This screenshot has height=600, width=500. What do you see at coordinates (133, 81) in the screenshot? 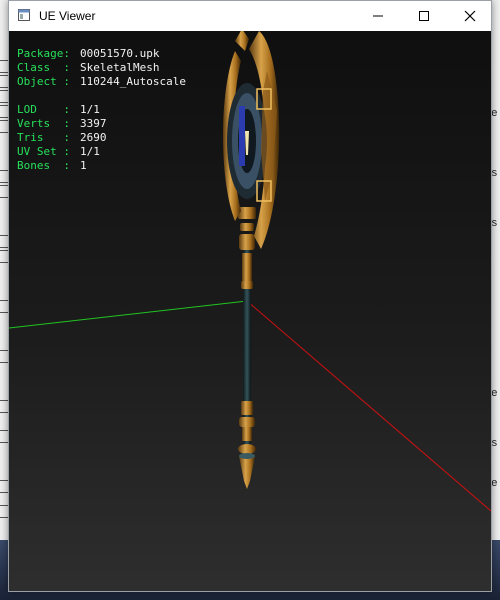
I see `object-value: 110244_Autoscale` at bounding box center [133, 81].